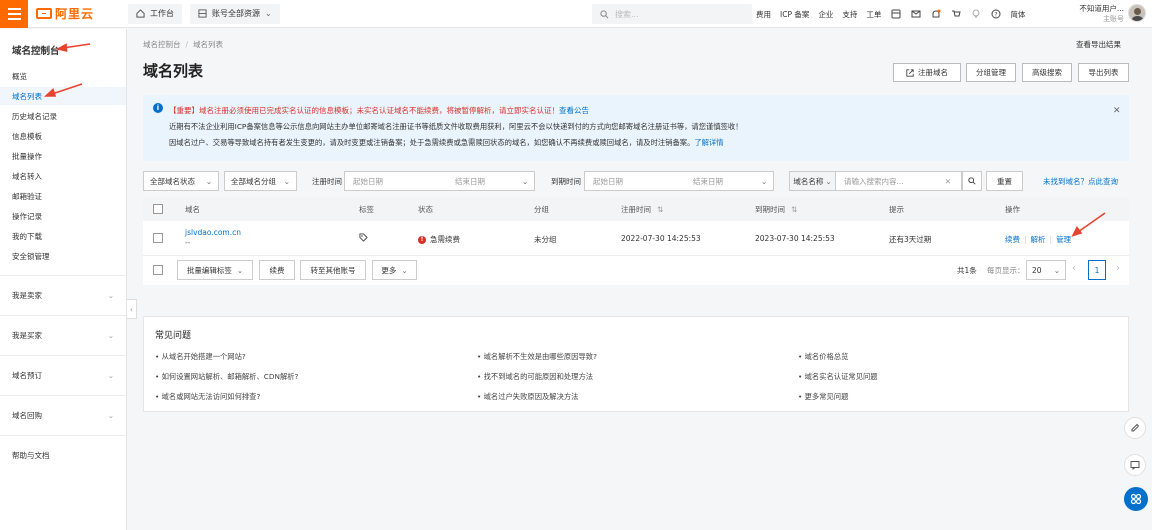  What do you see at coordinates (1098, 14) in the screenshot?
I see `user-menu: 不知道用户... 主账号` at bounding box center [1098, 14].